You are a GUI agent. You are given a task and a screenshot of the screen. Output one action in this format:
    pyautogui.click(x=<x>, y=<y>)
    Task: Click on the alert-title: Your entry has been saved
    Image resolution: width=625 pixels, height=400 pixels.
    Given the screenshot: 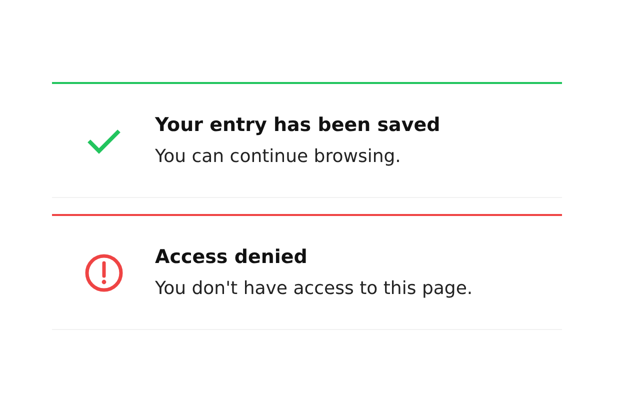 What is the action you would take?
    pyautogui.click(x=297, y=125)
    